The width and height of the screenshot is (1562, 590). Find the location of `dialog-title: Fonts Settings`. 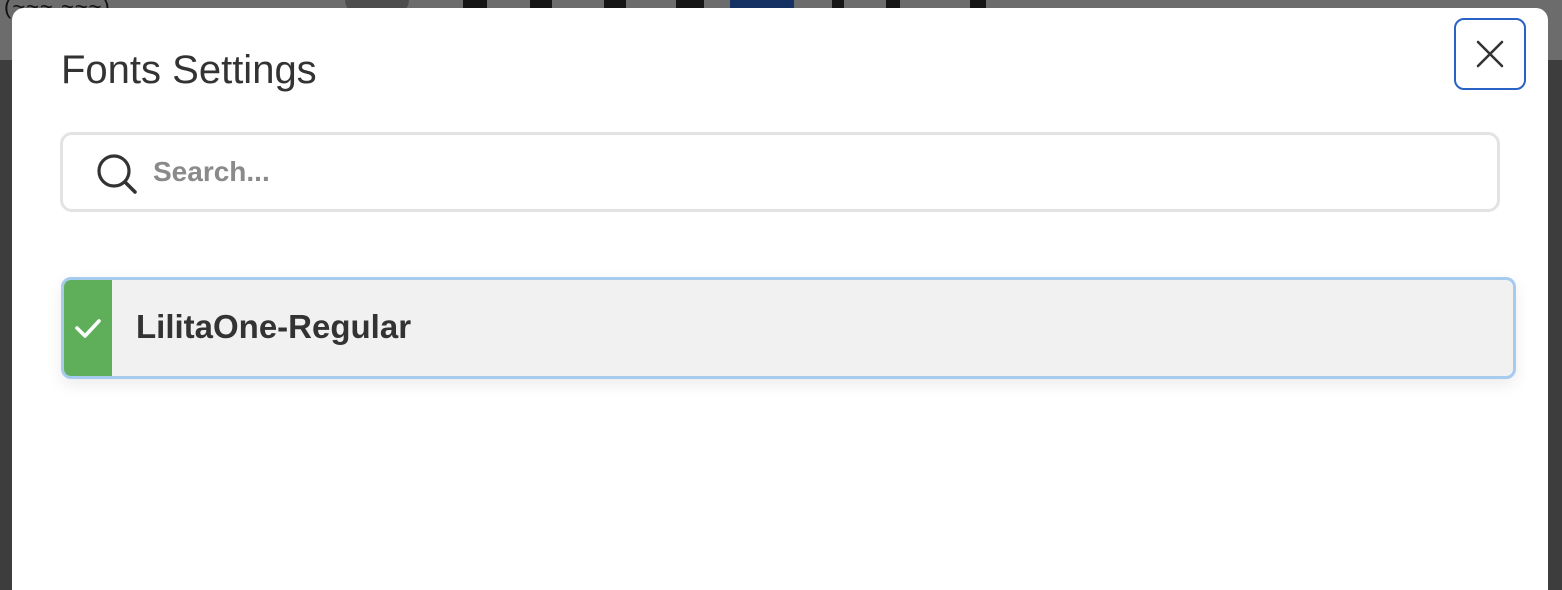

dialog-title: Fonts Settings is located at coordinates (189, 70).